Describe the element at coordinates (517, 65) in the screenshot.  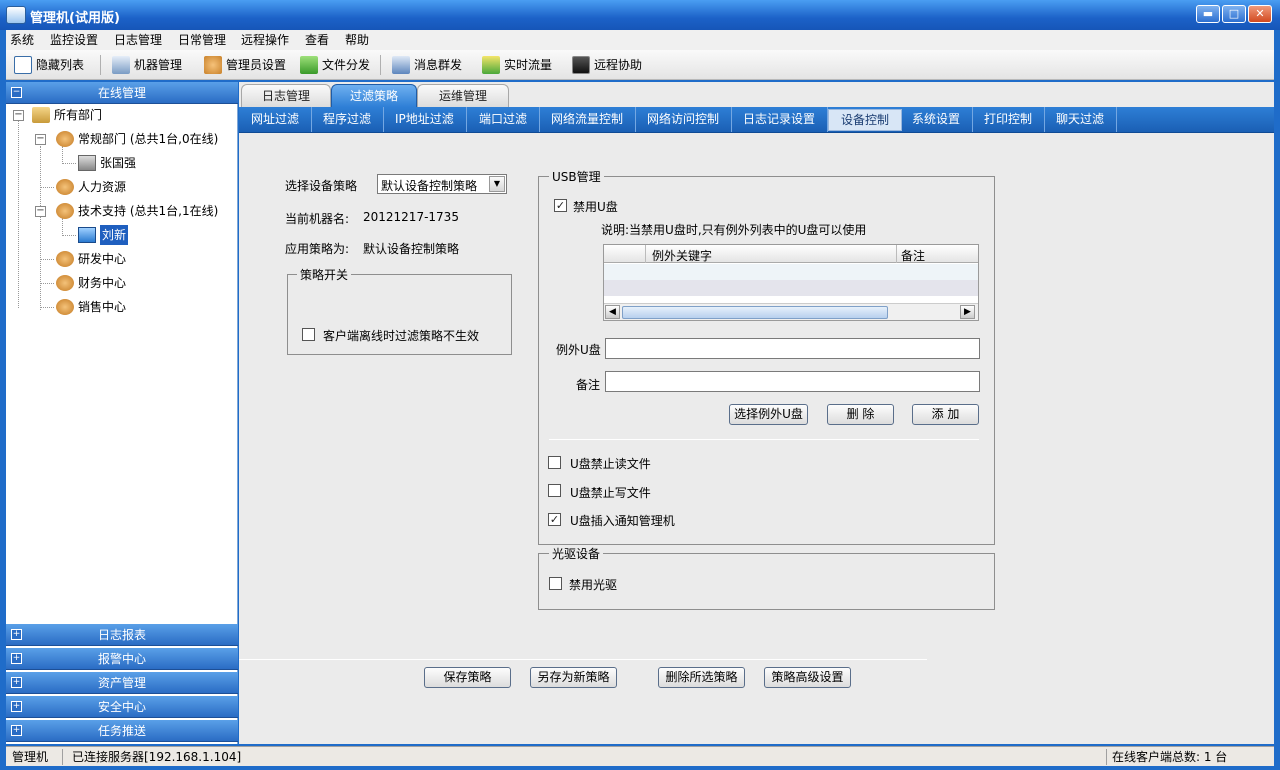
I see `realtime-traffic-button: 实时流量` at that location.